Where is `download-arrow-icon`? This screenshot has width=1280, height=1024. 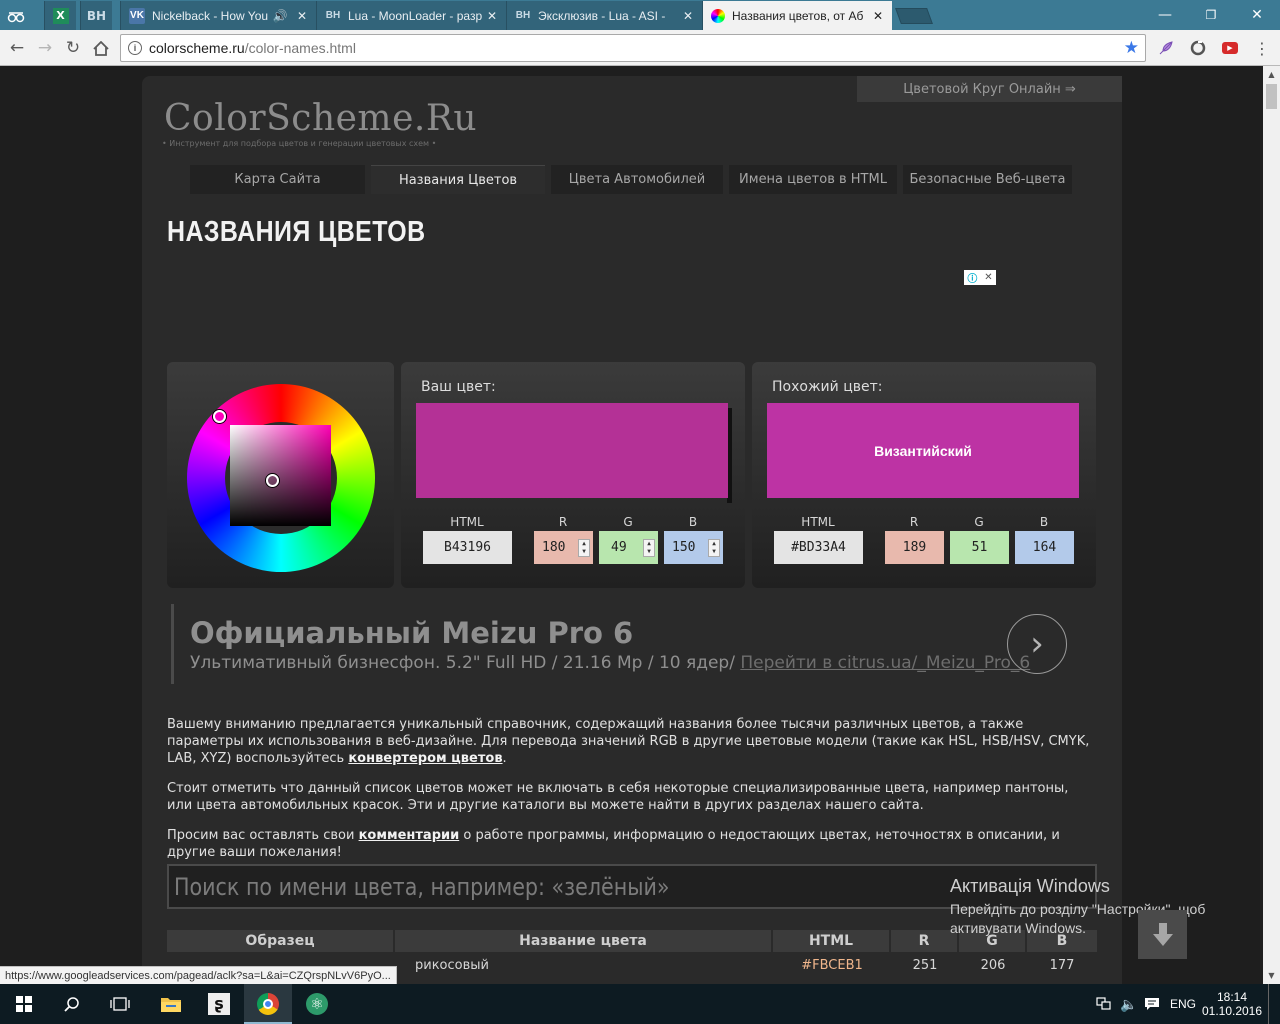 download-arrow-icon is located at coordinates (1162, 934).